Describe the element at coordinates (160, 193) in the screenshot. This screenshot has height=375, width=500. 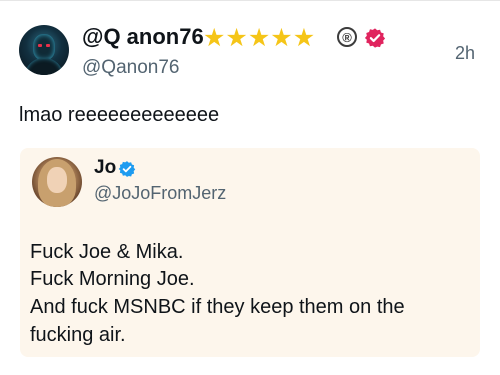
I see `quoted-author-handle: @JoJoFromJerz` at that location.